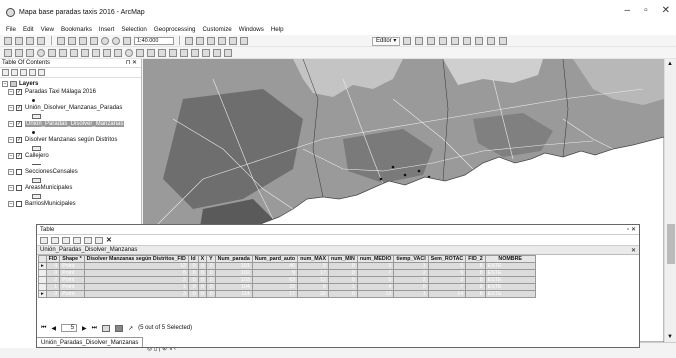  What do you see at coordinates (200, 40) in the screenshot?
I see `table-of-contents-icon` at bounding box center [200, 40].